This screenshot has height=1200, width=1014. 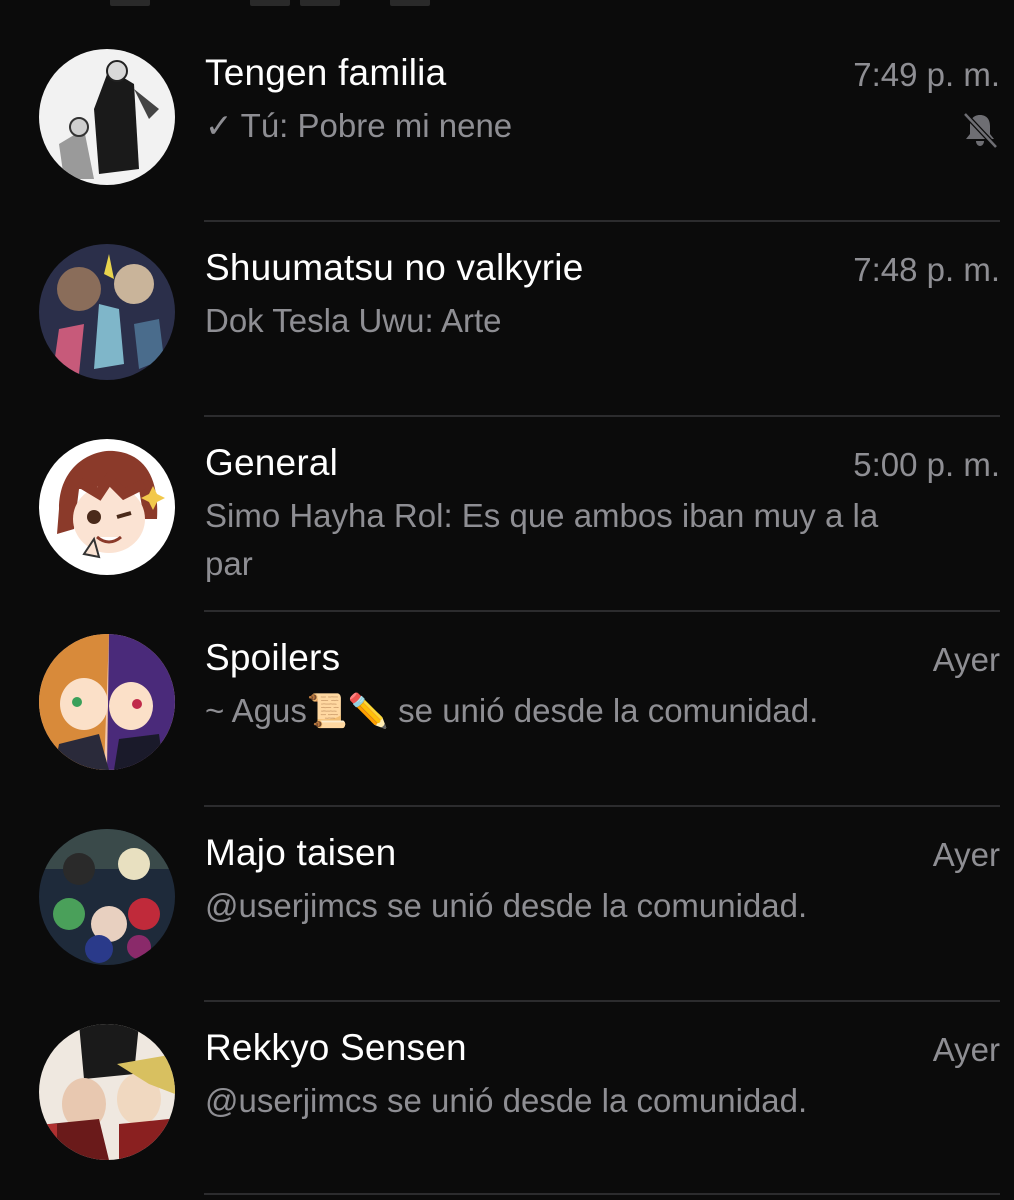 I want to click on chat-time: 7:49 p. m., so click(x=926, y=74).